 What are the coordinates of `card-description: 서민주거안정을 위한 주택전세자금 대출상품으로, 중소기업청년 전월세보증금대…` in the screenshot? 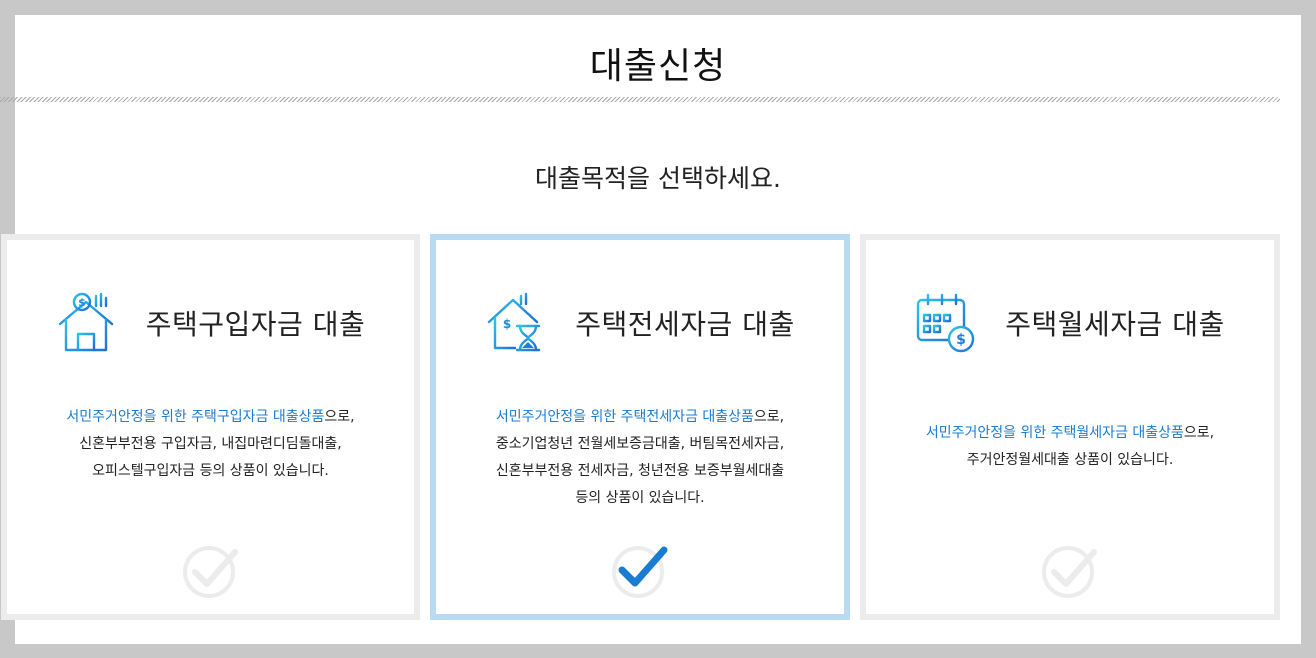 It's located at (640, 458).